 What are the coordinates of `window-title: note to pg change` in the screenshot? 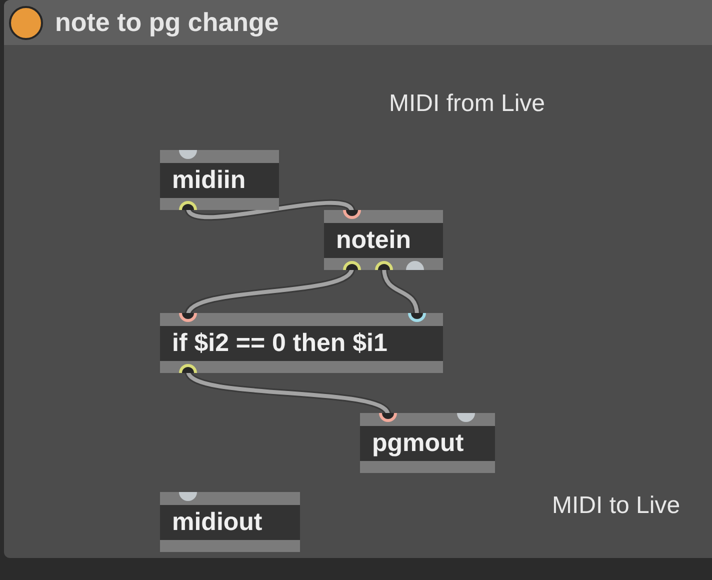 It's located at (167, 22).